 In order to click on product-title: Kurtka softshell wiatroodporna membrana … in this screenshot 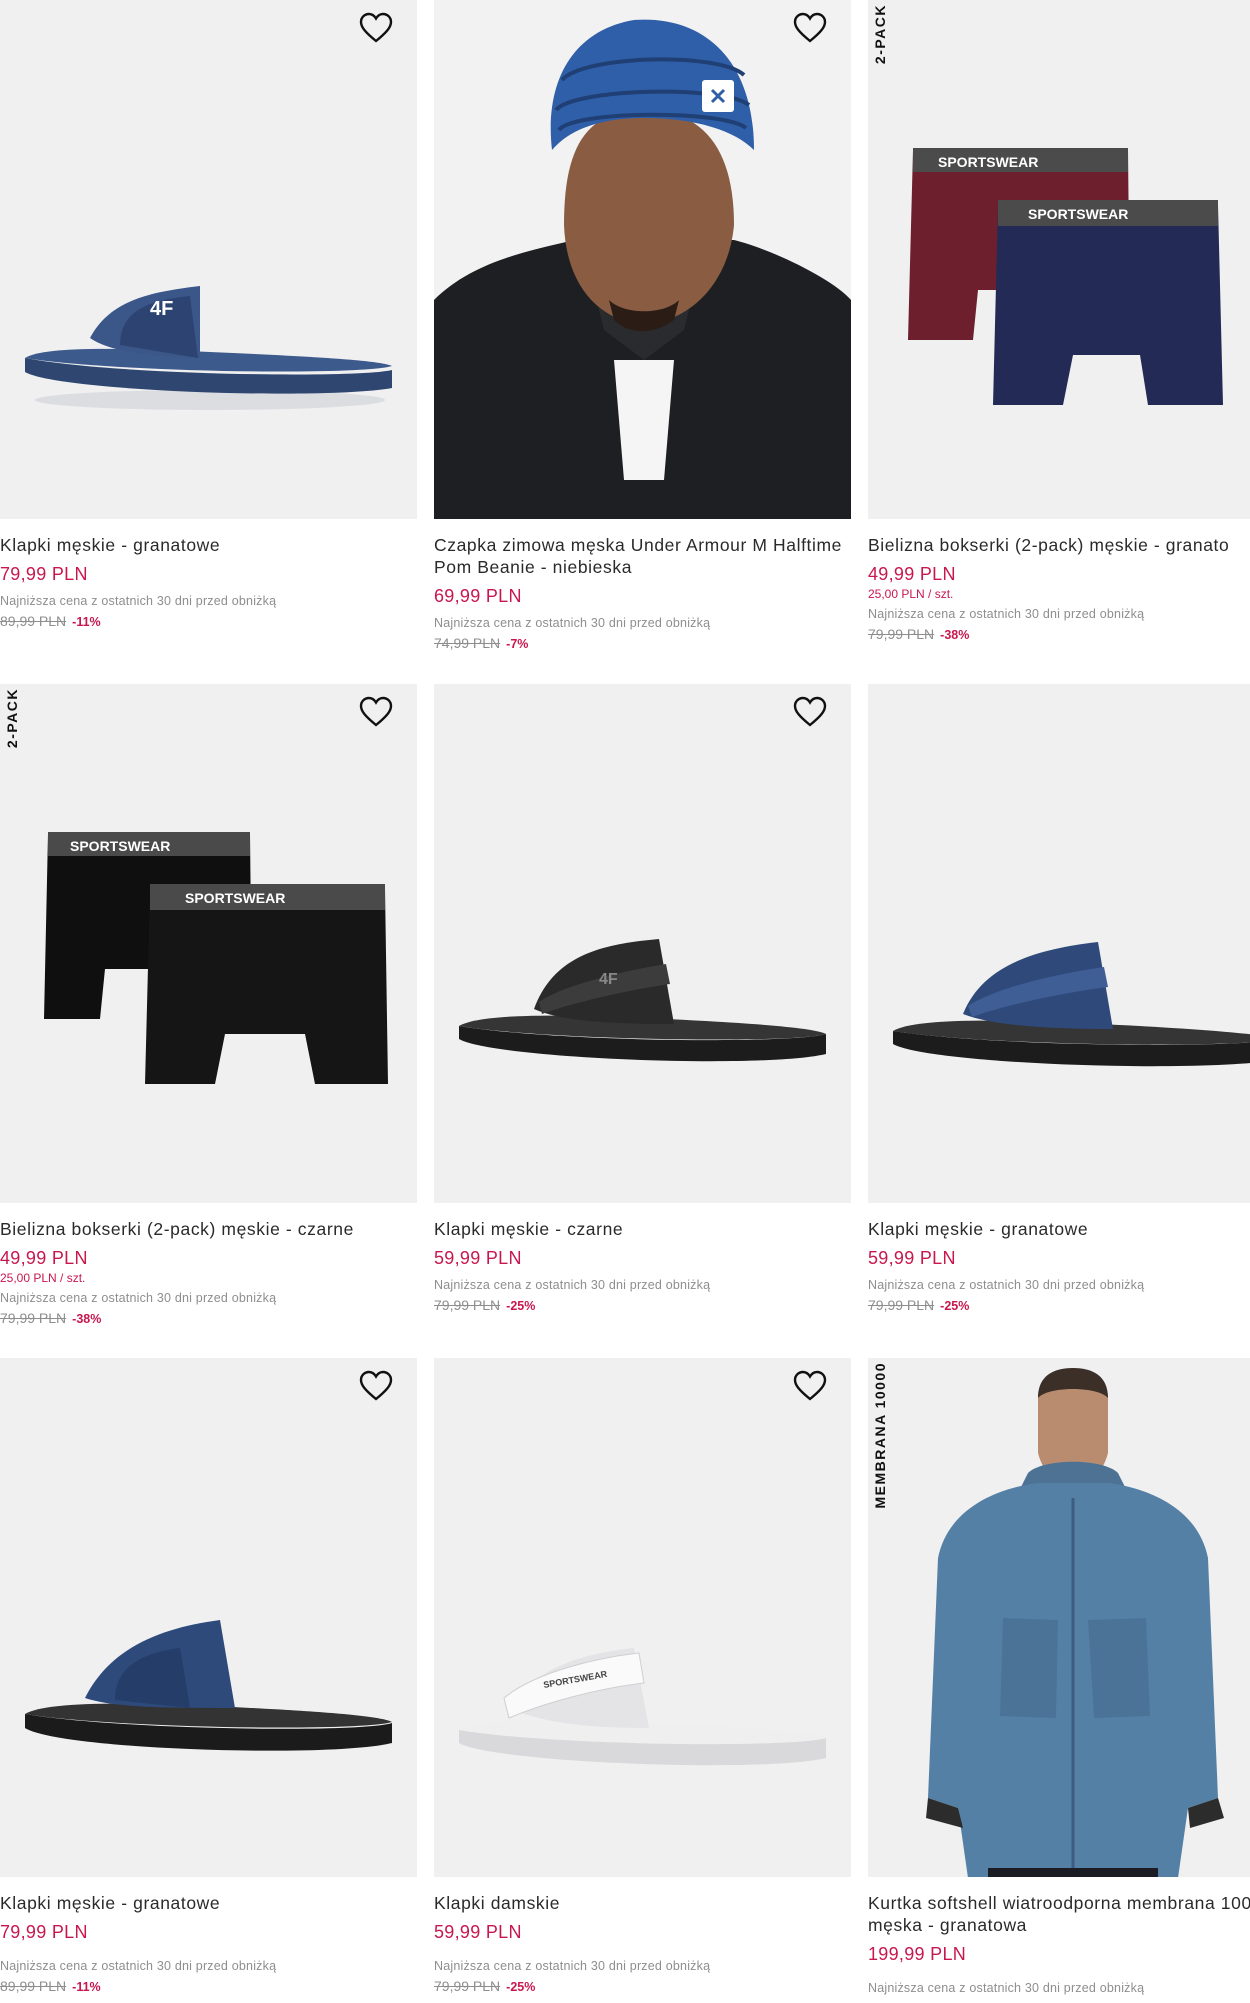, I will do `click(1059, 1914)`.